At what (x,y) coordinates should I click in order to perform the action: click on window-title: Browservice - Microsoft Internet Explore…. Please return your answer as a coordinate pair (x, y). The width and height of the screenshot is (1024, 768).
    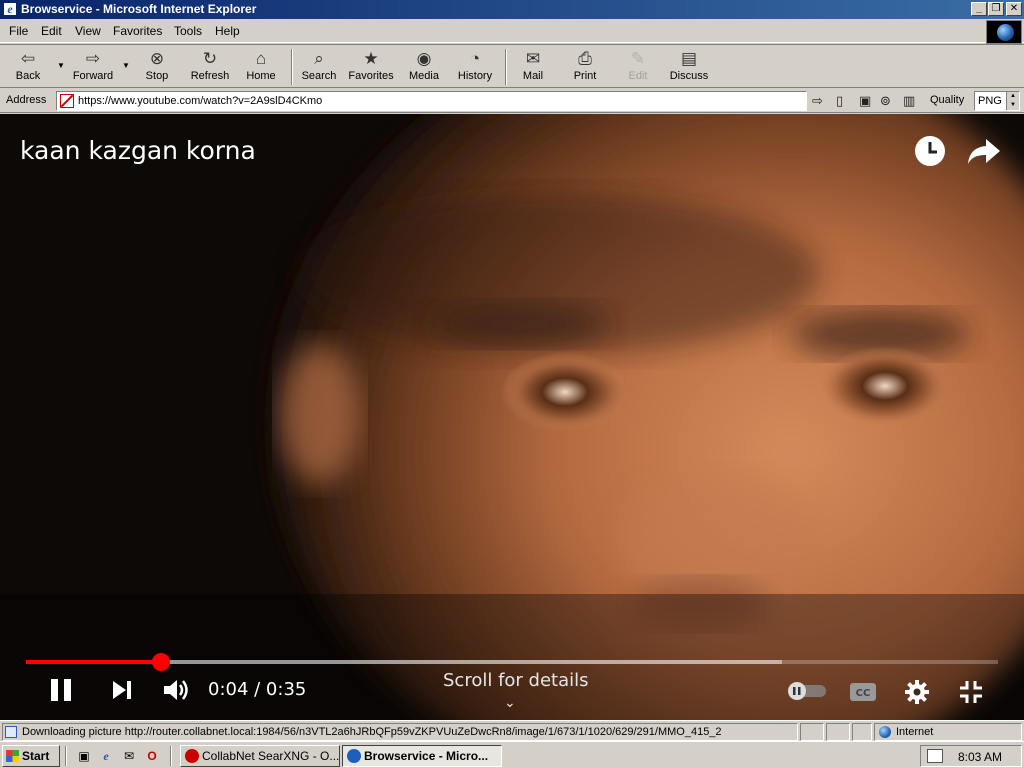
    Looking at the image, I should click on (139, 9).